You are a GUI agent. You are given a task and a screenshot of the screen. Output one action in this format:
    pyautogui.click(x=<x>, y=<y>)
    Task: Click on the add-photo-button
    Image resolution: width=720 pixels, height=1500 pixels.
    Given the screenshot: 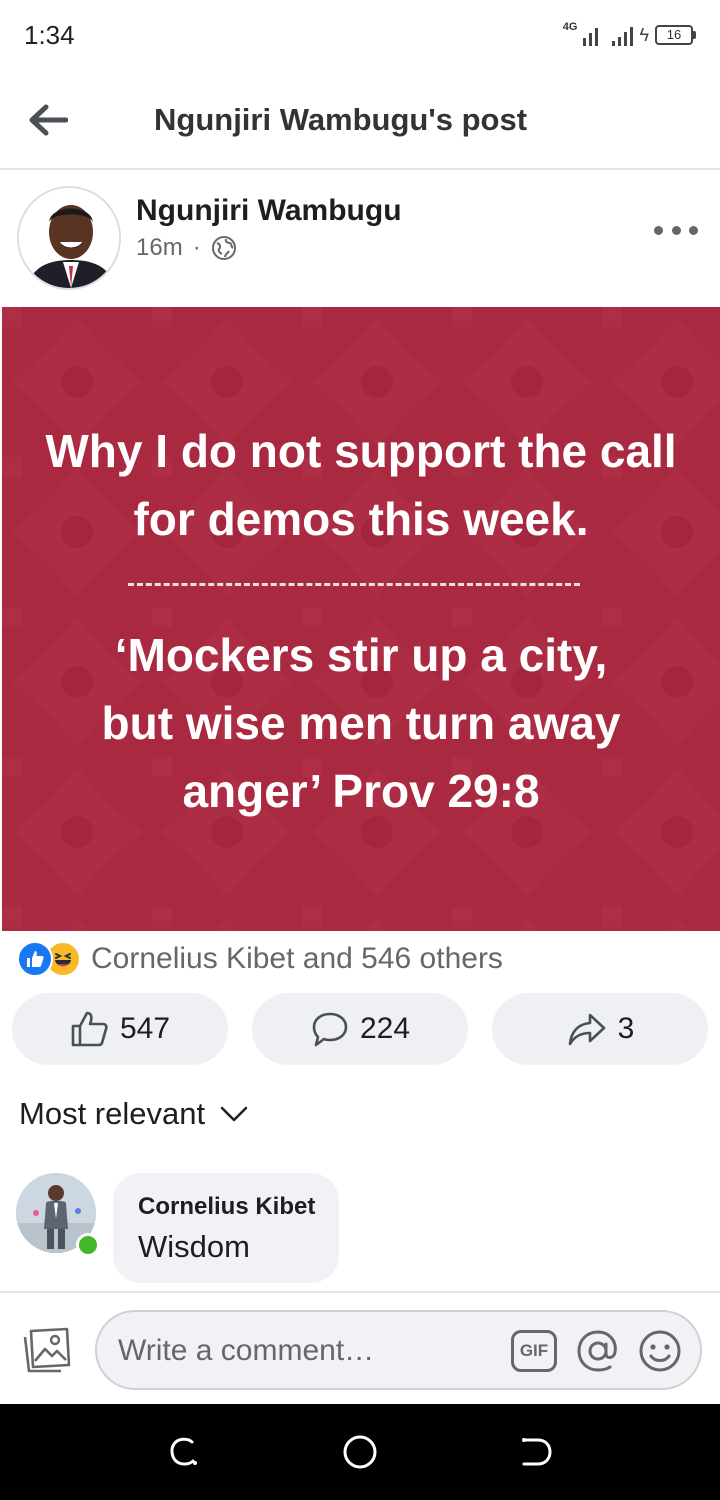 What is the action you would take?
    pyautogui.click(x=47, y=1350)
    